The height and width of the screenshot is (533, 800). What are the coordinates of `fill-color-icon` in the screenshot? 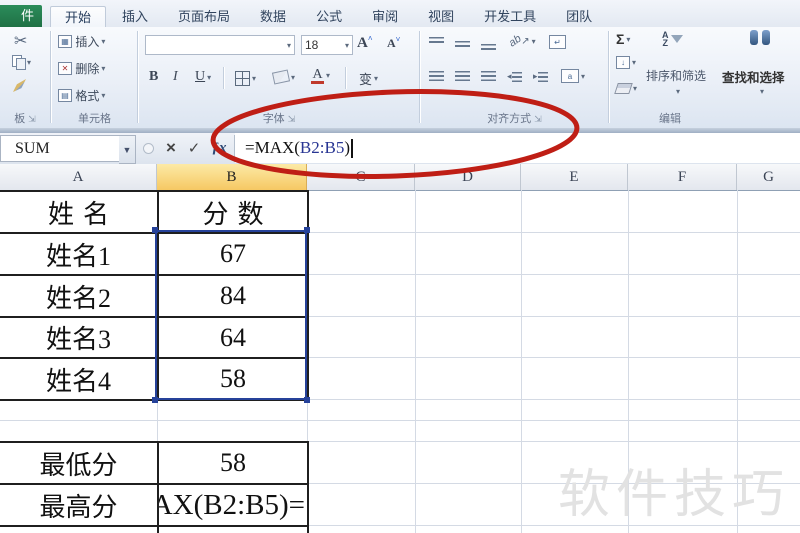 It's located at (281, 77).